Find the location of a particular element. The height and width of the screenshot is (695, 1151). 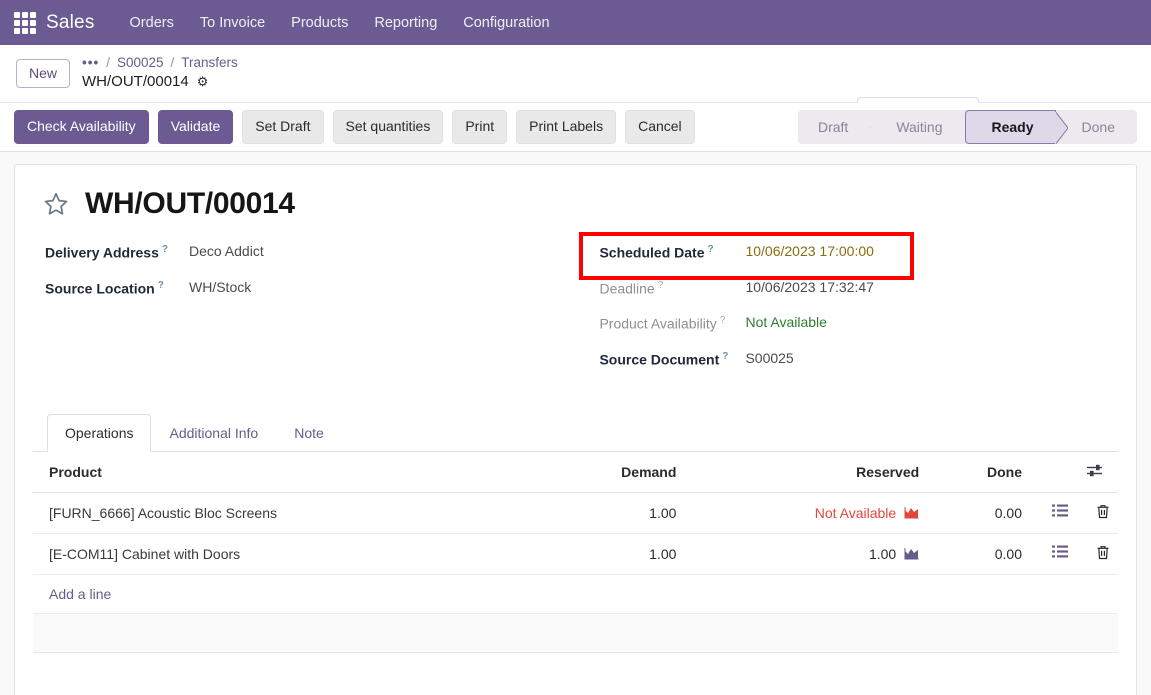

field-source-document: Source Document? S00025 is located at coordinates (858, 359).